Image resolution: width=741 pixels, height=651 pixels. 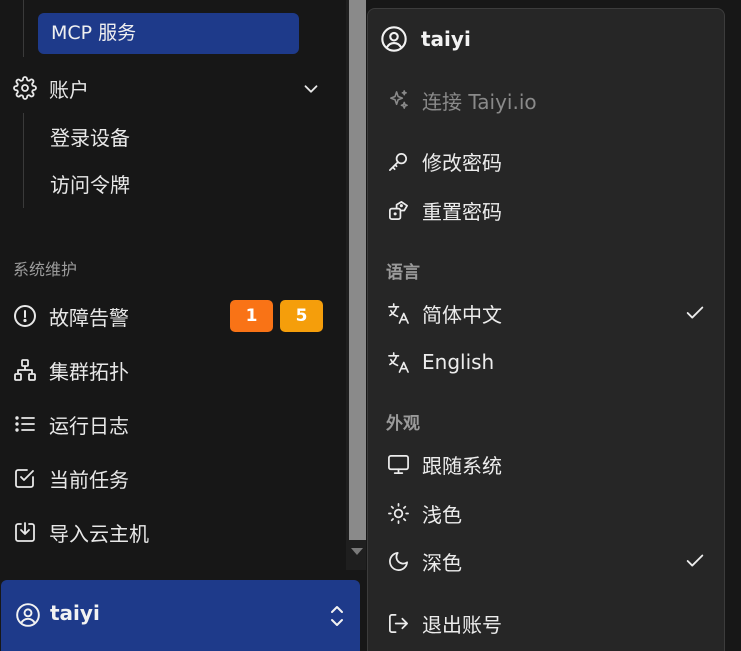 I want to click on scroll-down-arrow, so click(x=357, y=551).